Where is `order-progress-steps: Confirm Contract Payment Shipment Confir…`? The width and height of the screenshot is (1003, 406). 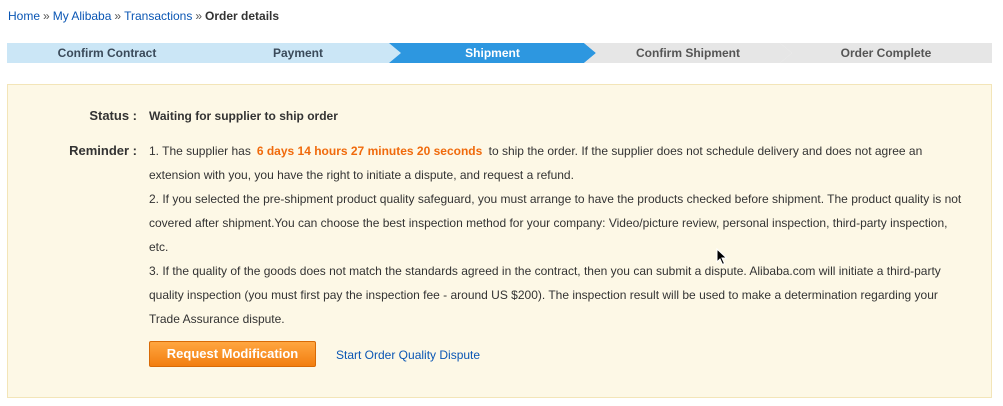
order-progress-steps: Confirm Contract Payment Shipment Confir… is located at coordinates (499, 53).